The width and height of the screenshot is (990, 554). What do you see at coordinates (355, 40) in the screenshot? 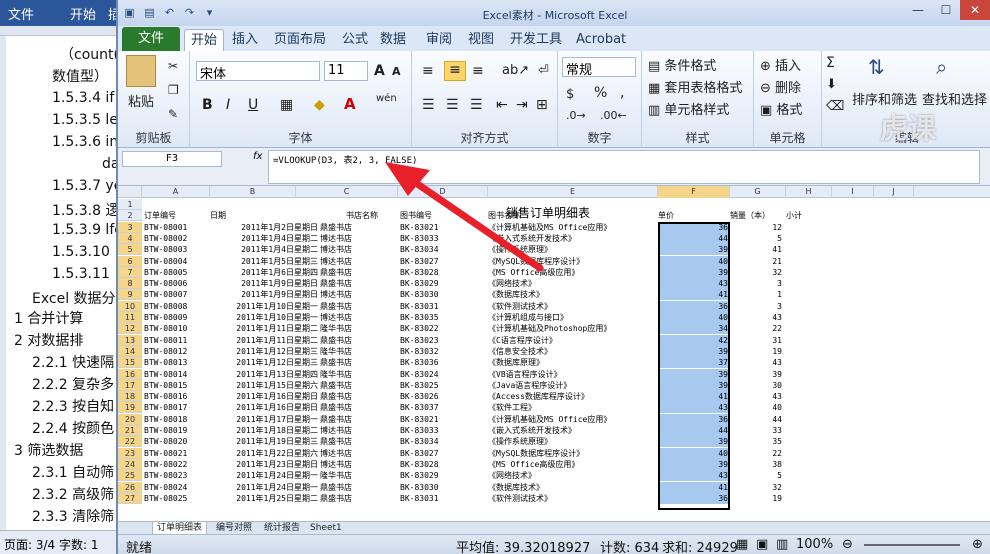
I see `tab-formulas: 公式` at bounding box center [355, 40].